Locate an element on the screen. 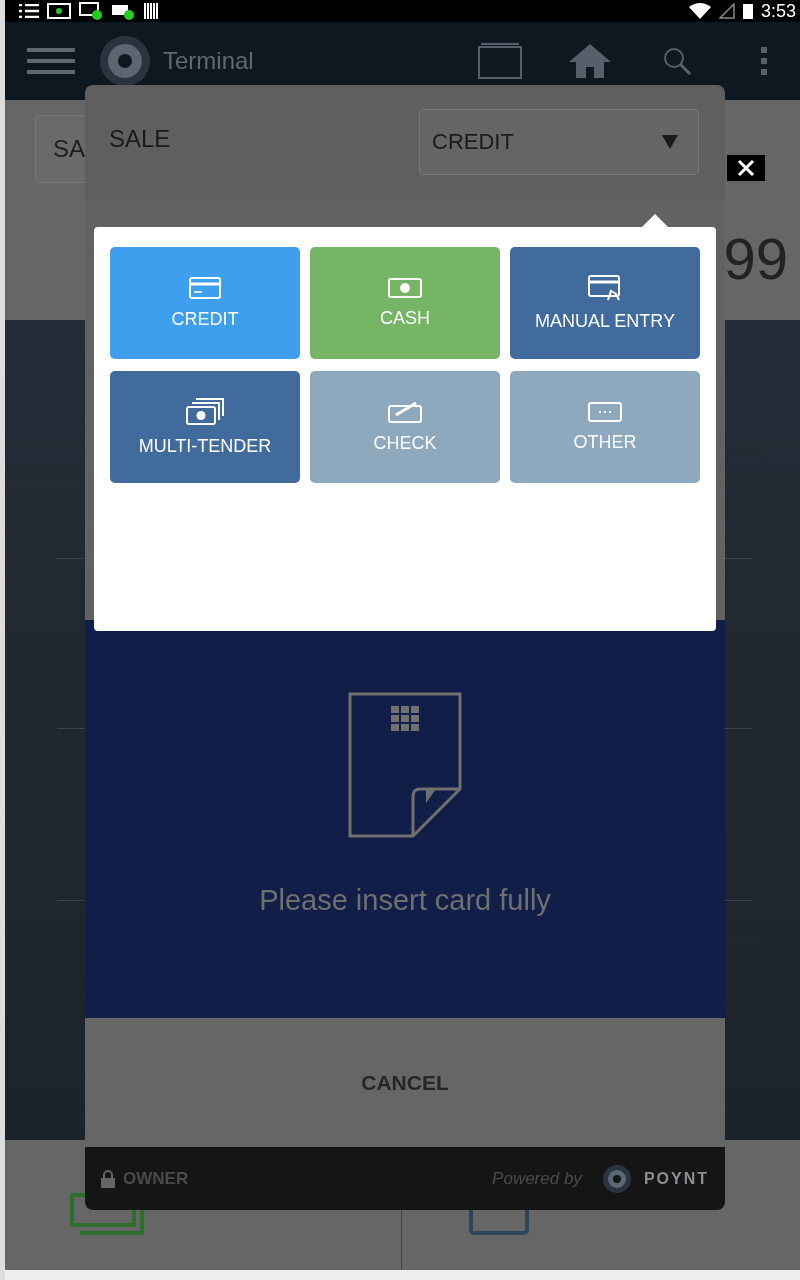 The height and width of the screenshot is (1280, 800). barcode-icon is located at coordinates (151, 11).